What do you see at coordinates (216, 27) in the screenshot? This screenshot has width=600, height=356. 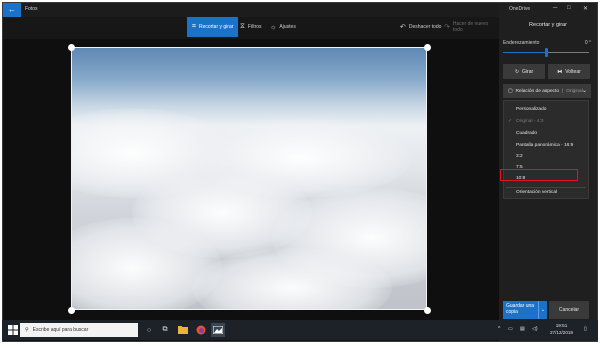 I see `crop-rotate-label: Recortar y girar` at bounding box center [216, 27].